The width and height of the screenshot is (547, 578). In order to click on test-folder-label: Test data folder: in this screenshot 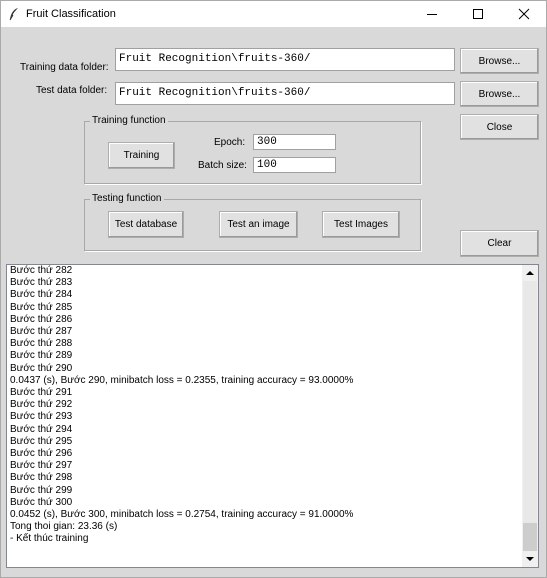, I will do `click(72, 90)`.